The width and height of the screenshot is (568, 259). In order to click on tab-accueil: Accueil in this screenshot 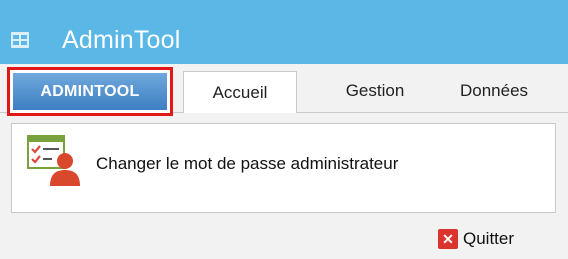, I will do `click(240, 92)`.